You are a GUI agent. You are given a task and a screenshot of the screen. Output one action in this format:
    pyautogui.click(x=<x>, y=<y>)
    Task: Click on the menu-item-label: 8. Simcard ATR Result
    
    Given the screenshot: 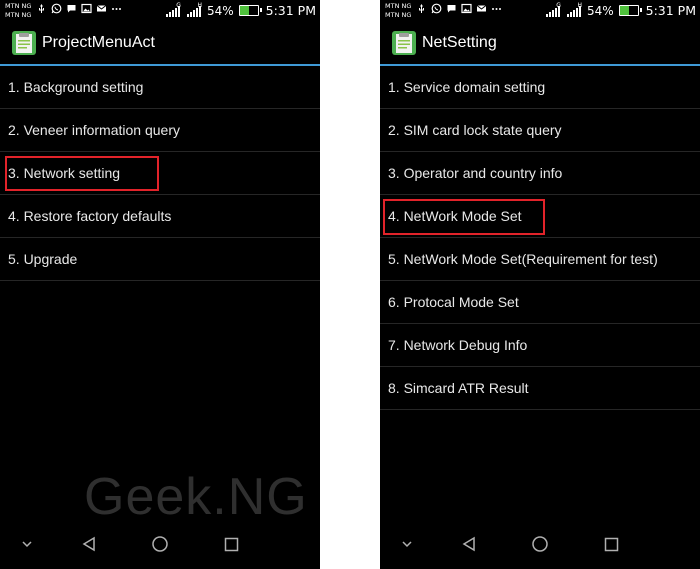 What is the action you would take?
    pyautogui.click(x=458, y=388)
    